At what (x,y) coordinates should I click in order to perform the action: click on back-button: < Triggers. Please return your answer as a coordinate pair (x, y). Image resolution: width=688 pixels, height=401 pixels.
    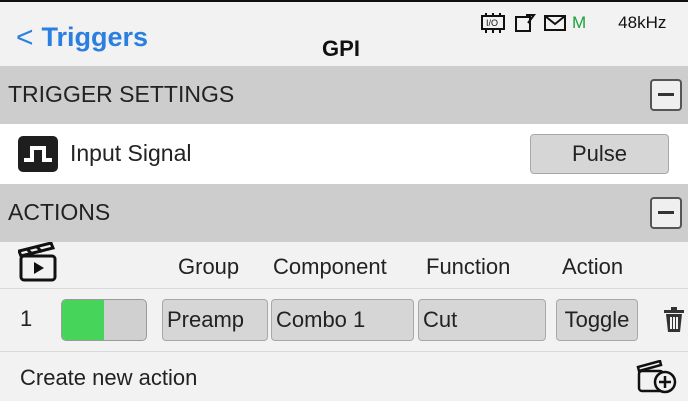
    Looking at the image, I should click on (82, 37).